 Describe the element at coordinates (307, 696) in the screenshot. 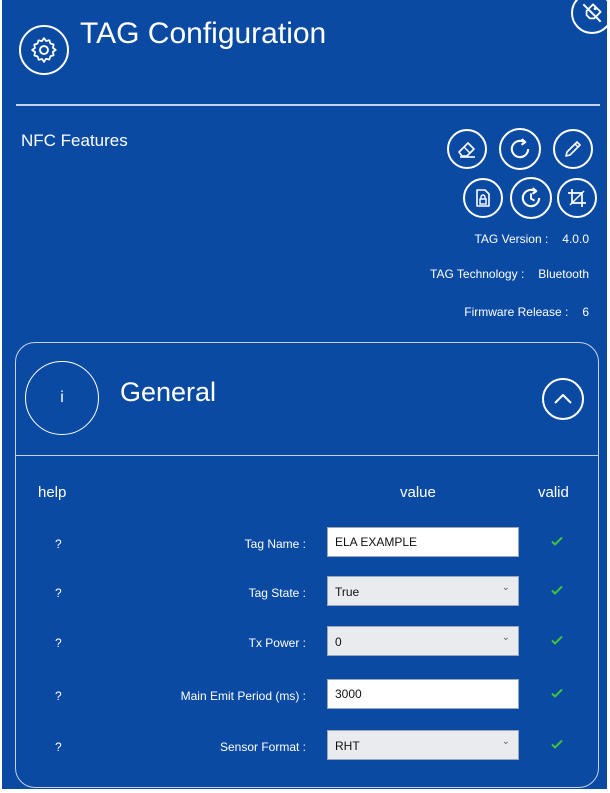

I see `main-emit-period-row: ? Main Emit Period (ms) :` at that location.